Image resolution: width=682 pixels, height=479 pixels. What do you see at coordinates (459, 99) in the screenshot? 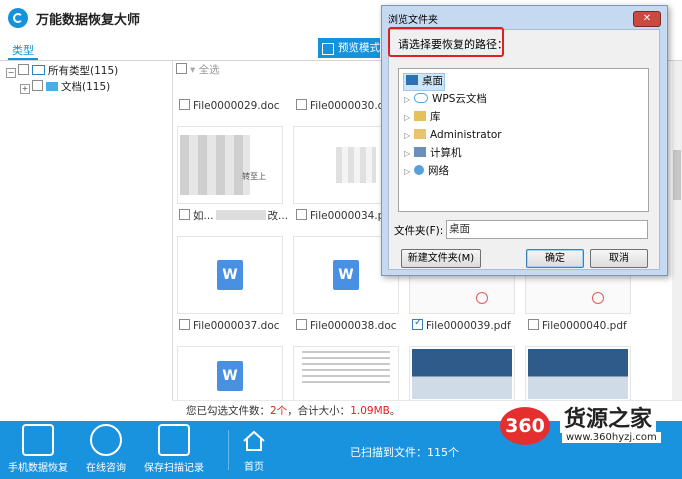
I see `folder-label: WPS云文档` at bounding box center [459, 99].